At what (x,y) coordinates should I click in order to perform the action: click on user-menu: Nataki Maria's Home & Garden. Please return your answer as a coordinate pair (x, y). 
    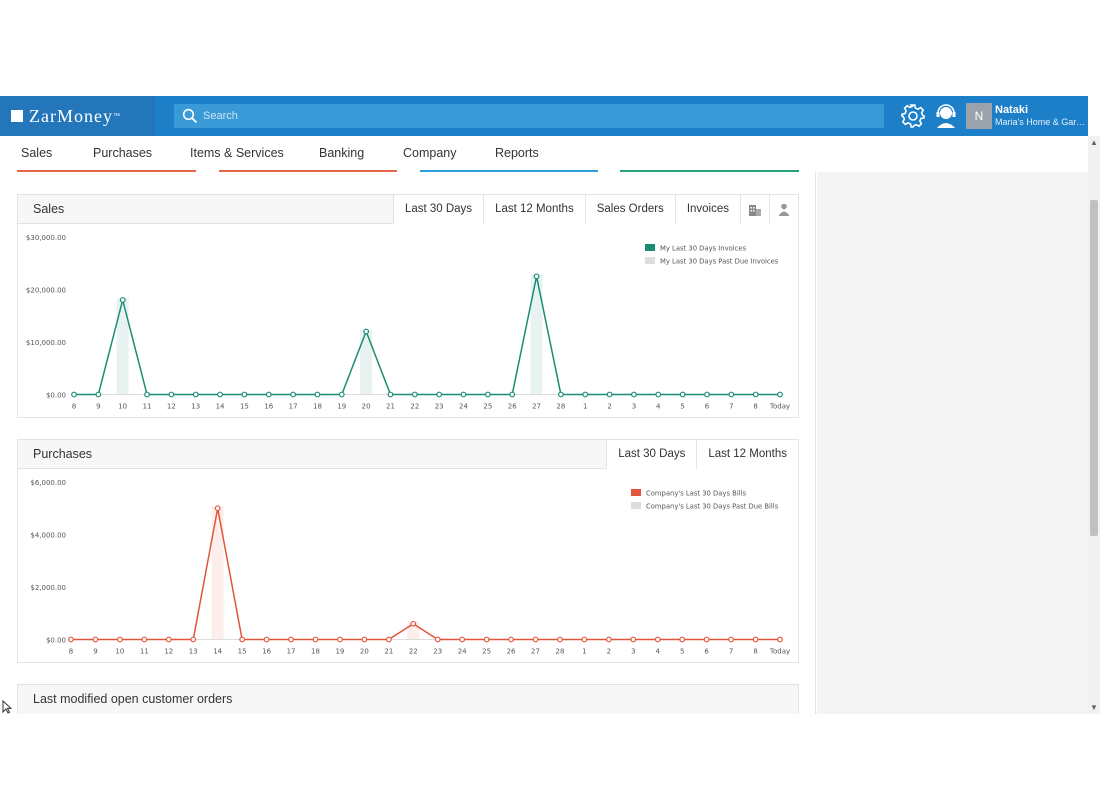
    Looking at the image, I should click on (1041, 116).